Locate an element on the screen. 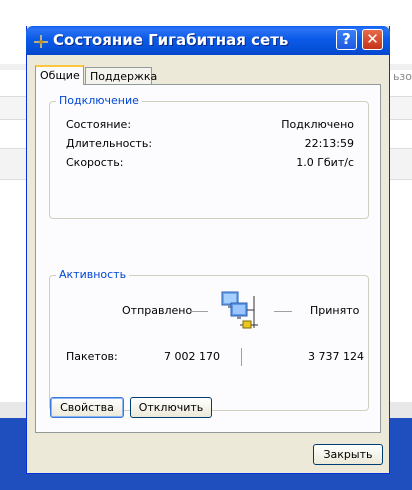 The image size is (412, 490). received-line is located at coordinates (283, 311).